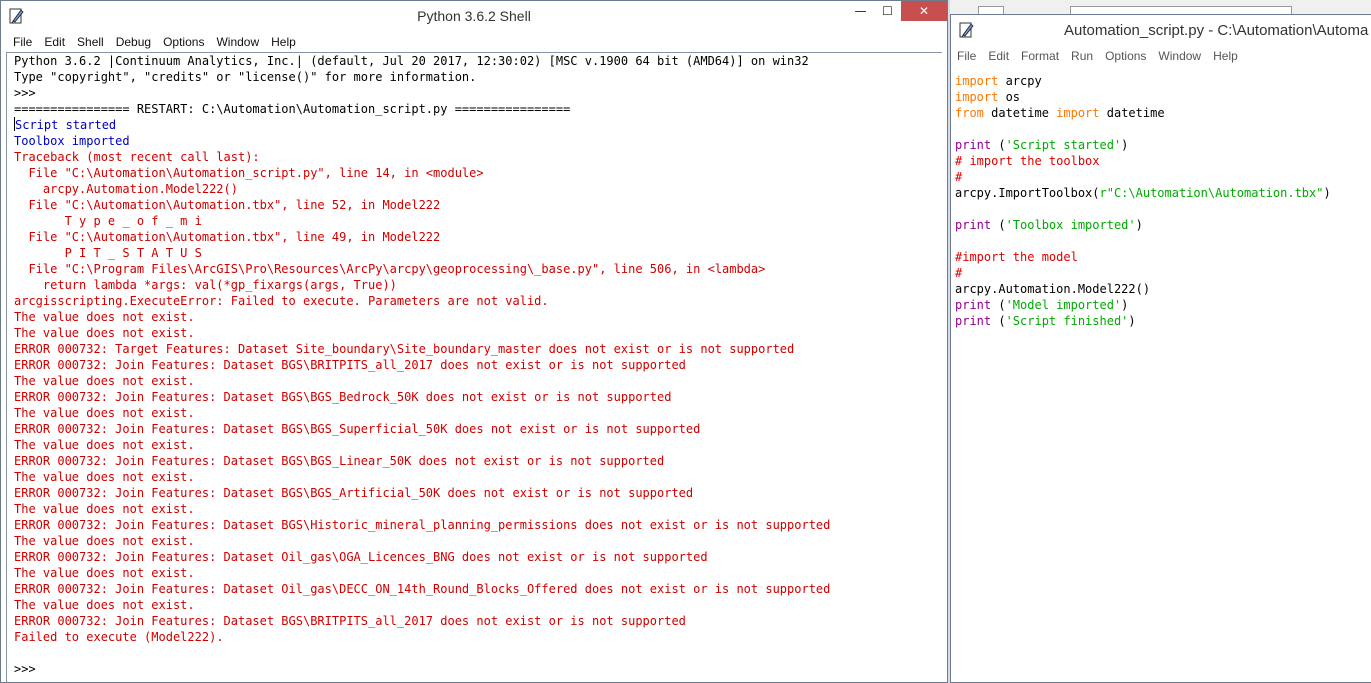 The height and width of the screenshot is (683, 1371). I want to click on code-line: # import the toolbox, so click(1163, 161).